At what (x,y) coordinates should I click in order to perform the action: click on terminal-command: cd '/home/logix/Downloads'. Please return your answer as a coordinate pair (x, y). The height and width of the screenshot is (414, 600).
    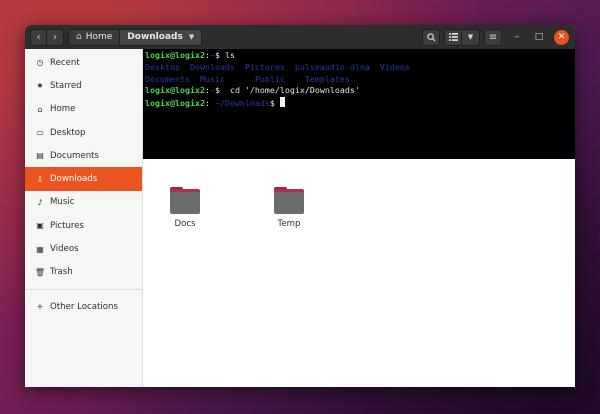
    Looking at the image, I should click on (294, 90).